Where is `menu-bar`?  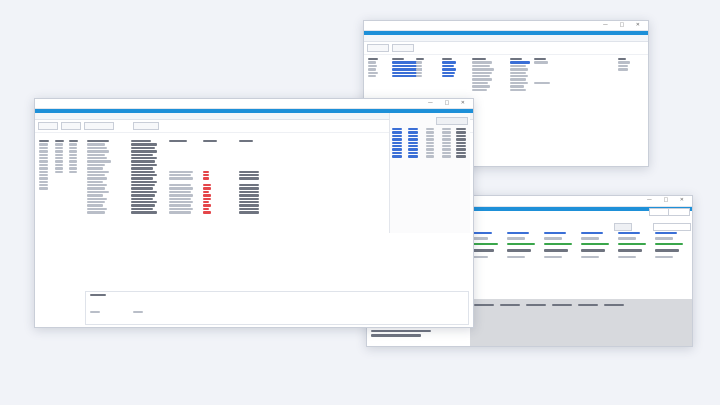
menu-bar is located at coordinates (506, 38).